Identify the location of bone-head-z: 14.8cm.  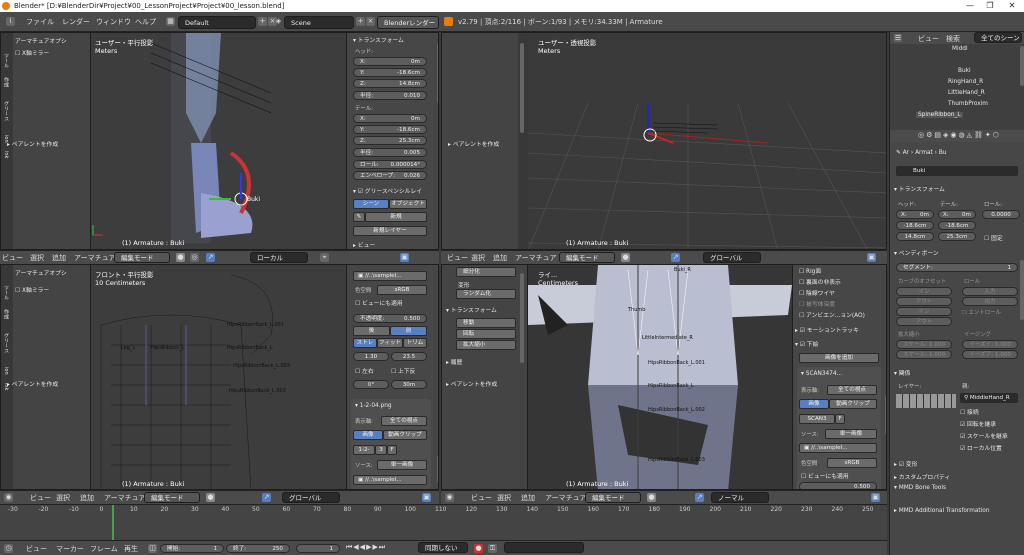
(915, 236).